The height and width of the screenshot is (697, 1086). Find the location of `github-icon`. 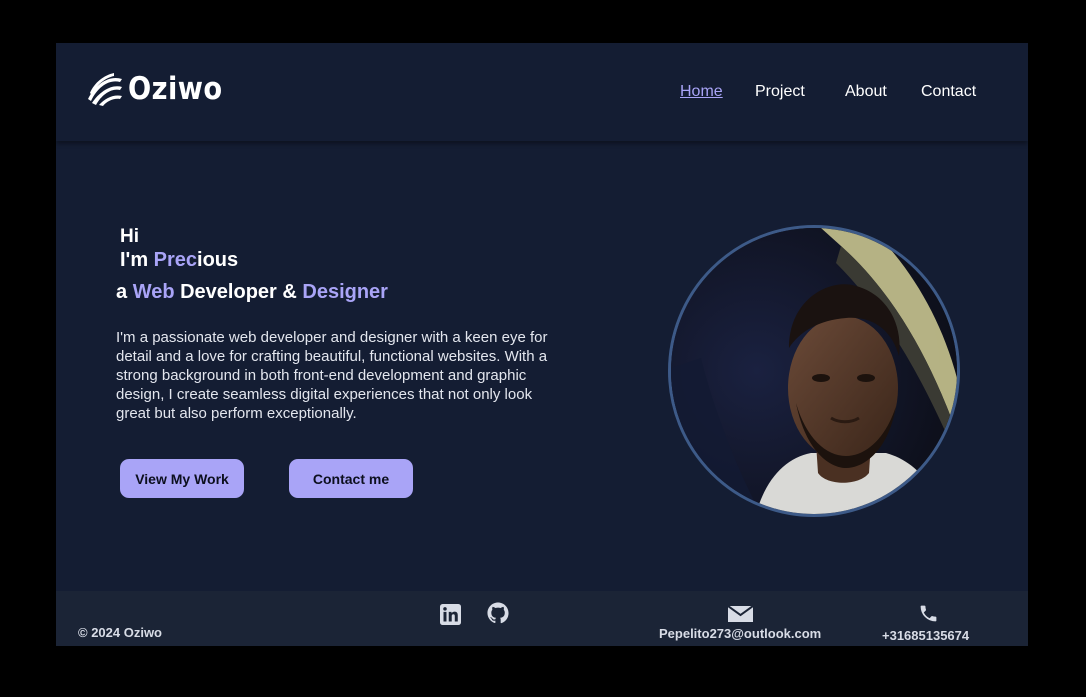

github-icon is located at coordinates (498, 613).